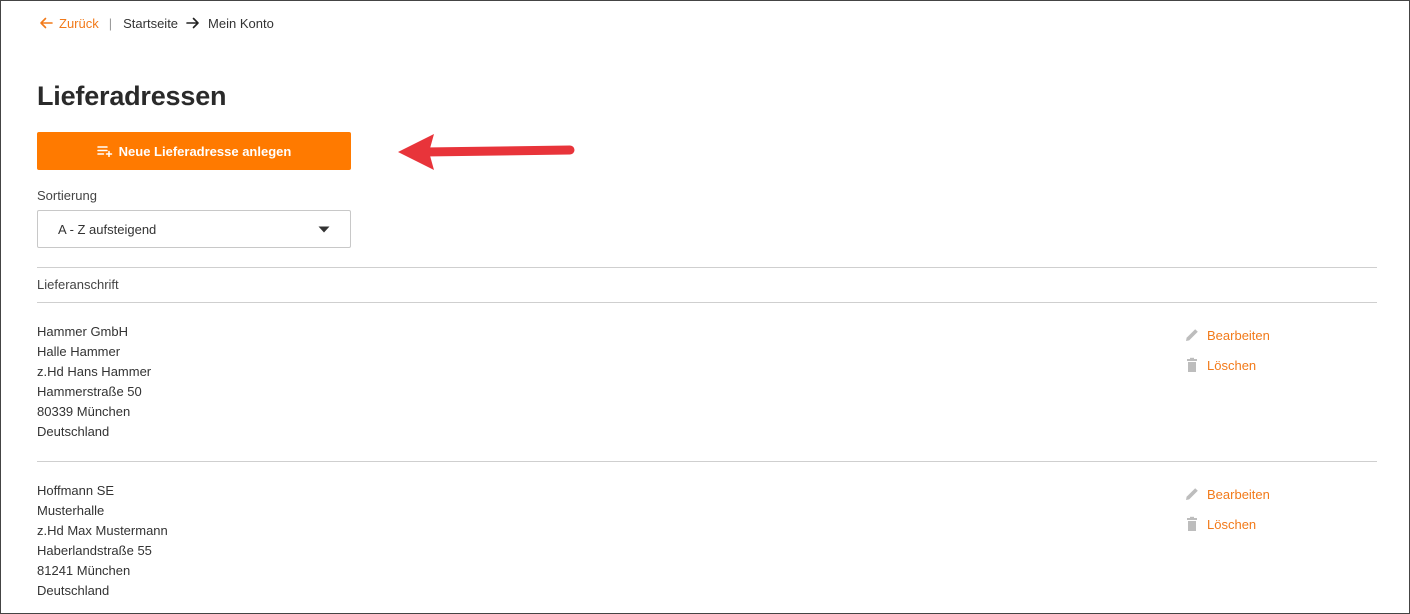 This screenshot has width=1410, height=614. Describe the element at coordinates (150, 23) in the screenshot. I see `breadcrumb-home: Startseite` at that location.